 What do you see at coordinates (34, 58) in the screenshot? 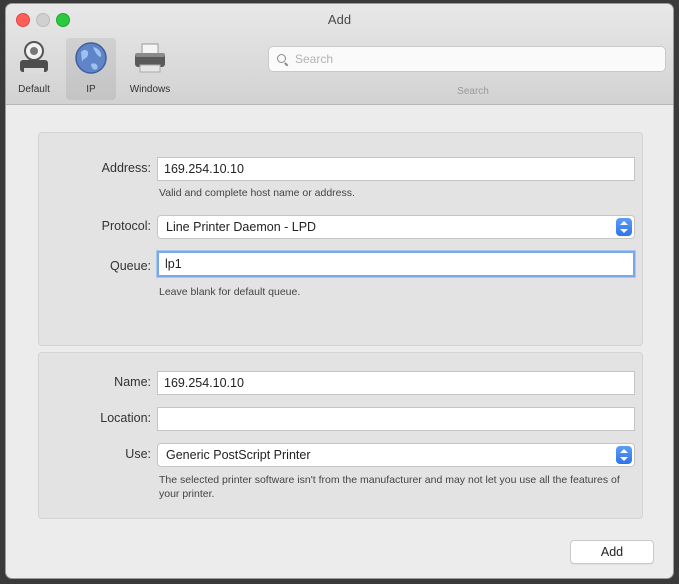
I see `default-printer-icon` at bounding box center [34, 58].